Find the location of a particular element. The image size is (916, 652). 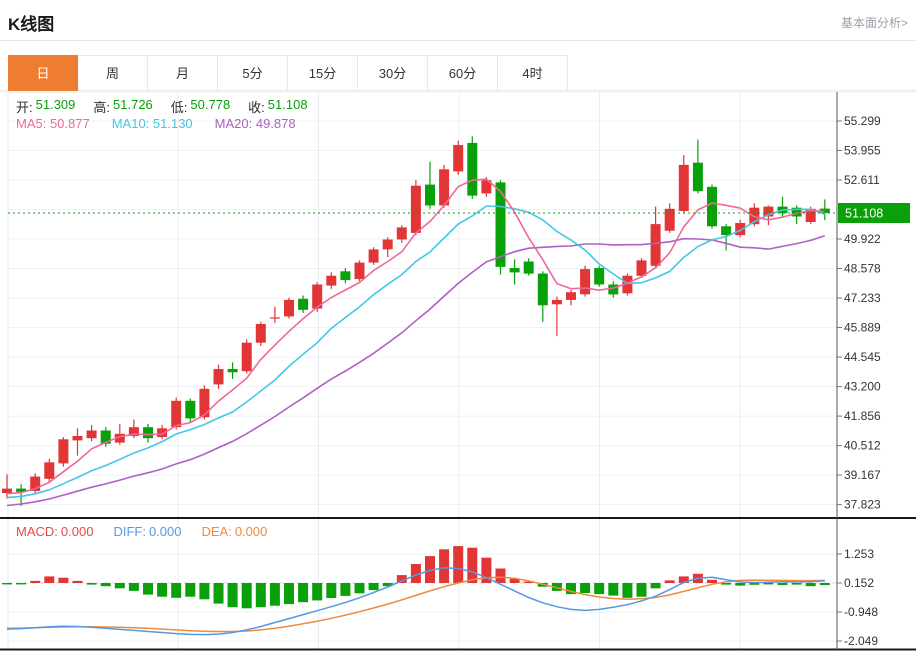

svg-text: 52.611 is located at coordinates (862, 180).